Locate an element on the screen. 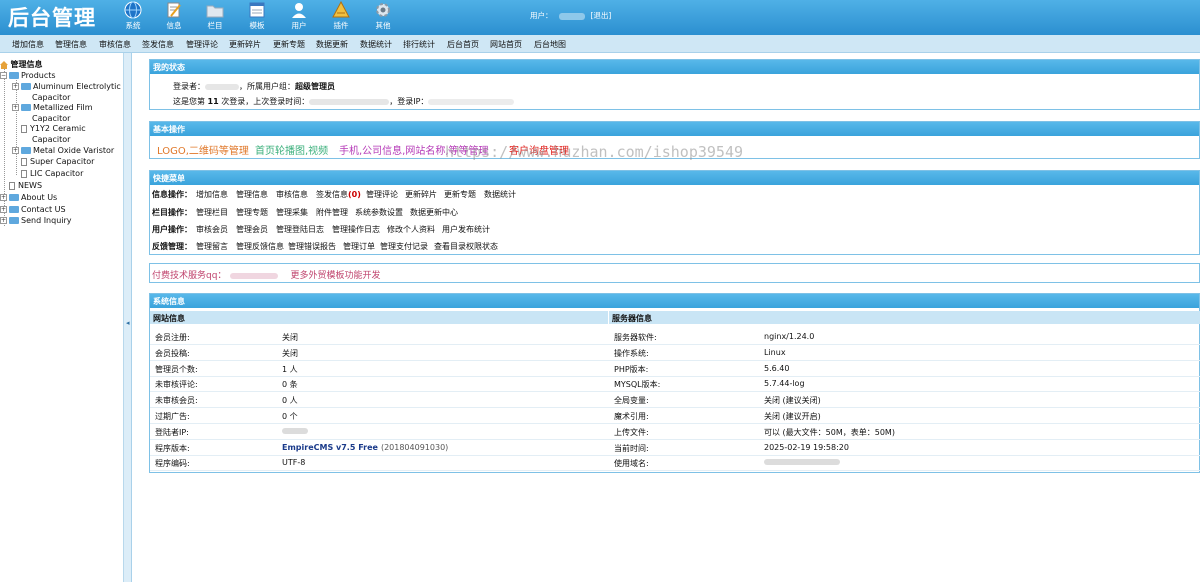  nav-column: 栏目 is located at coordinates (215, 17).